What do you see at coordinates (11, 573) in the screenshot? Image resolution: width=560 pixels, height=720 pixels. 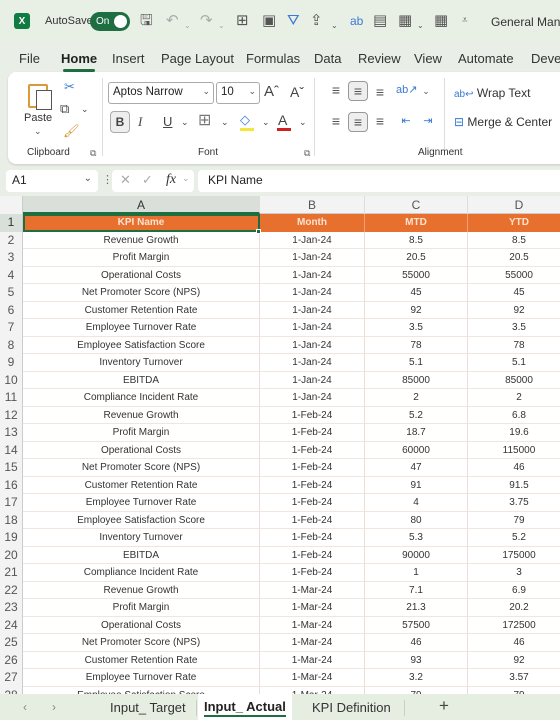 I see `row-header: 21` at bounding box center [11, 573].